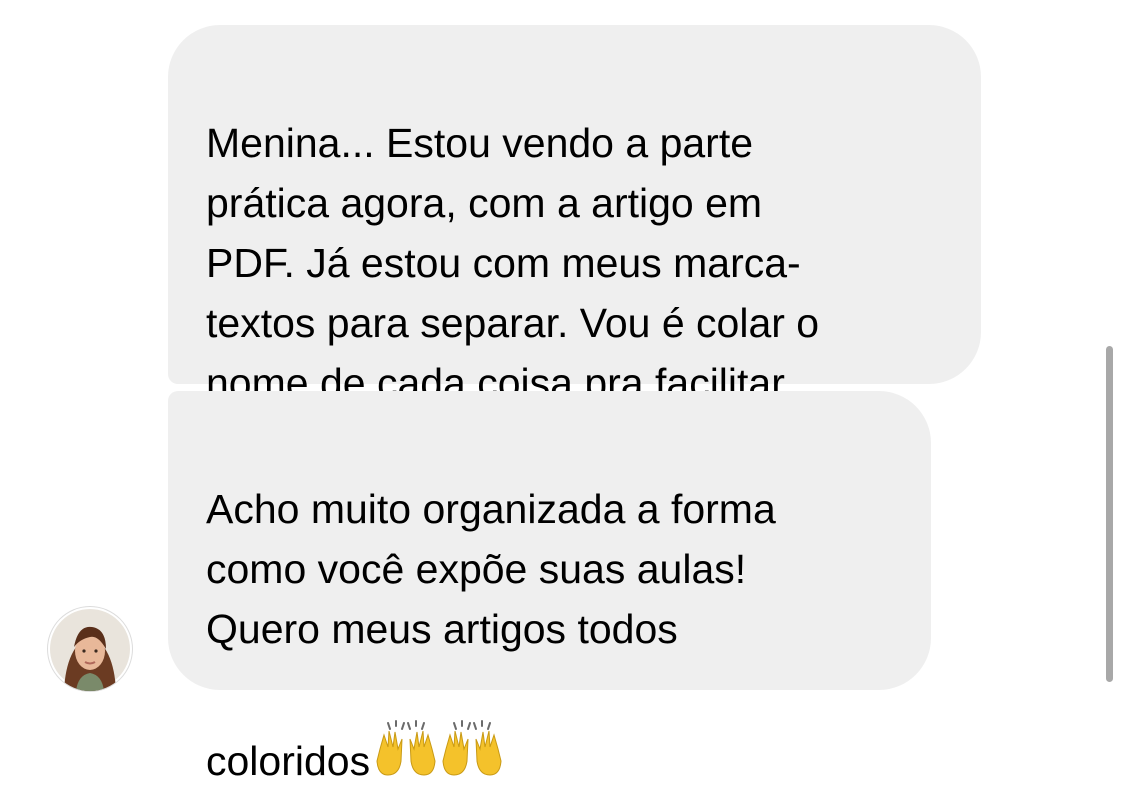 Image resolution: width=1125 pixels, height=797 pixels. I want to click on scrollbar, so click(1111, 514).